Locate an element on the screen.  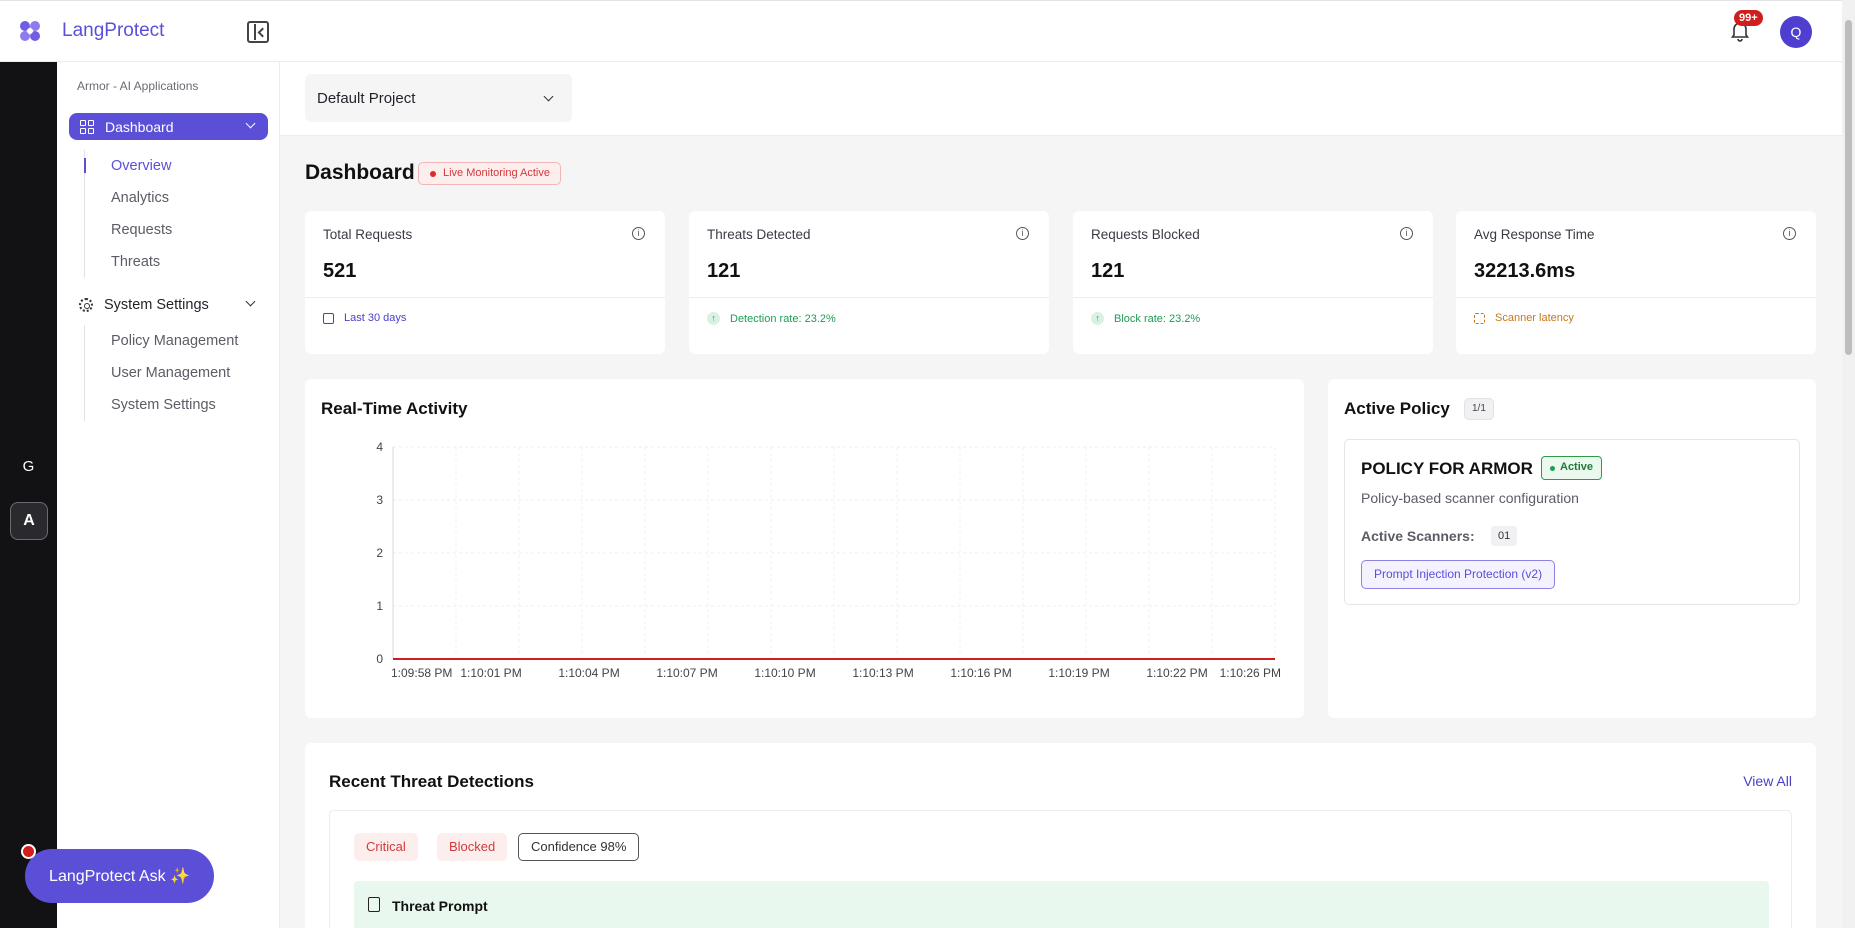
sidebar-item-user-management: User Management is located at coordinates (169, 373).